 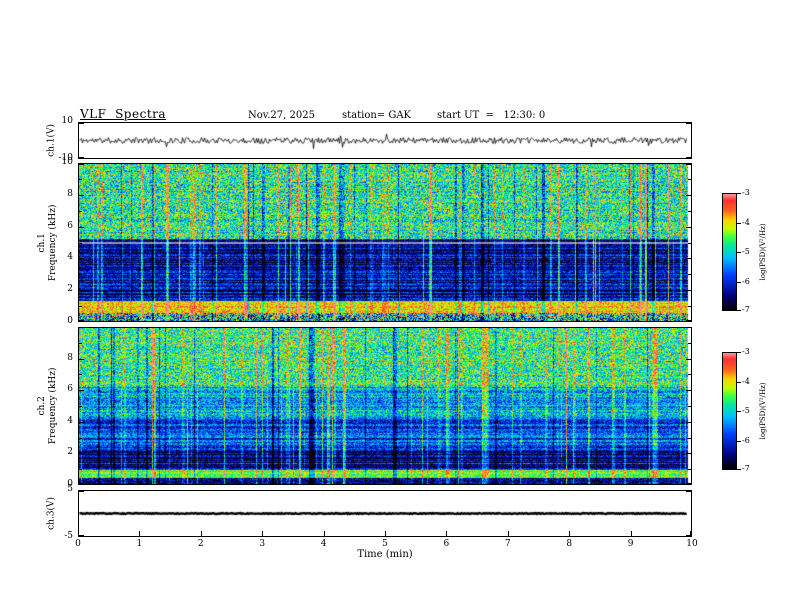 I want to click on ch1-waveform-panel, so click(x=385, y=140).